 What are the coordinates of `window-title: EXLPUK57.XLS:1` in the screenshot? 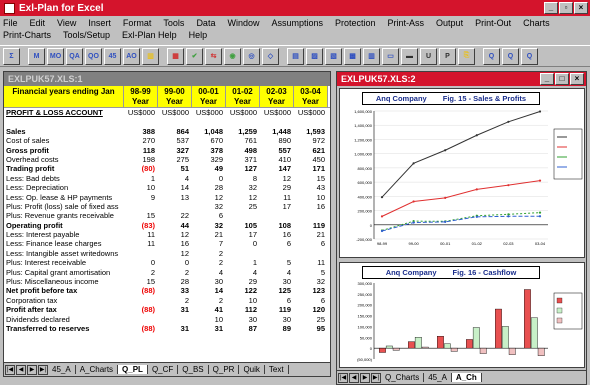 It's located at (167, 79).